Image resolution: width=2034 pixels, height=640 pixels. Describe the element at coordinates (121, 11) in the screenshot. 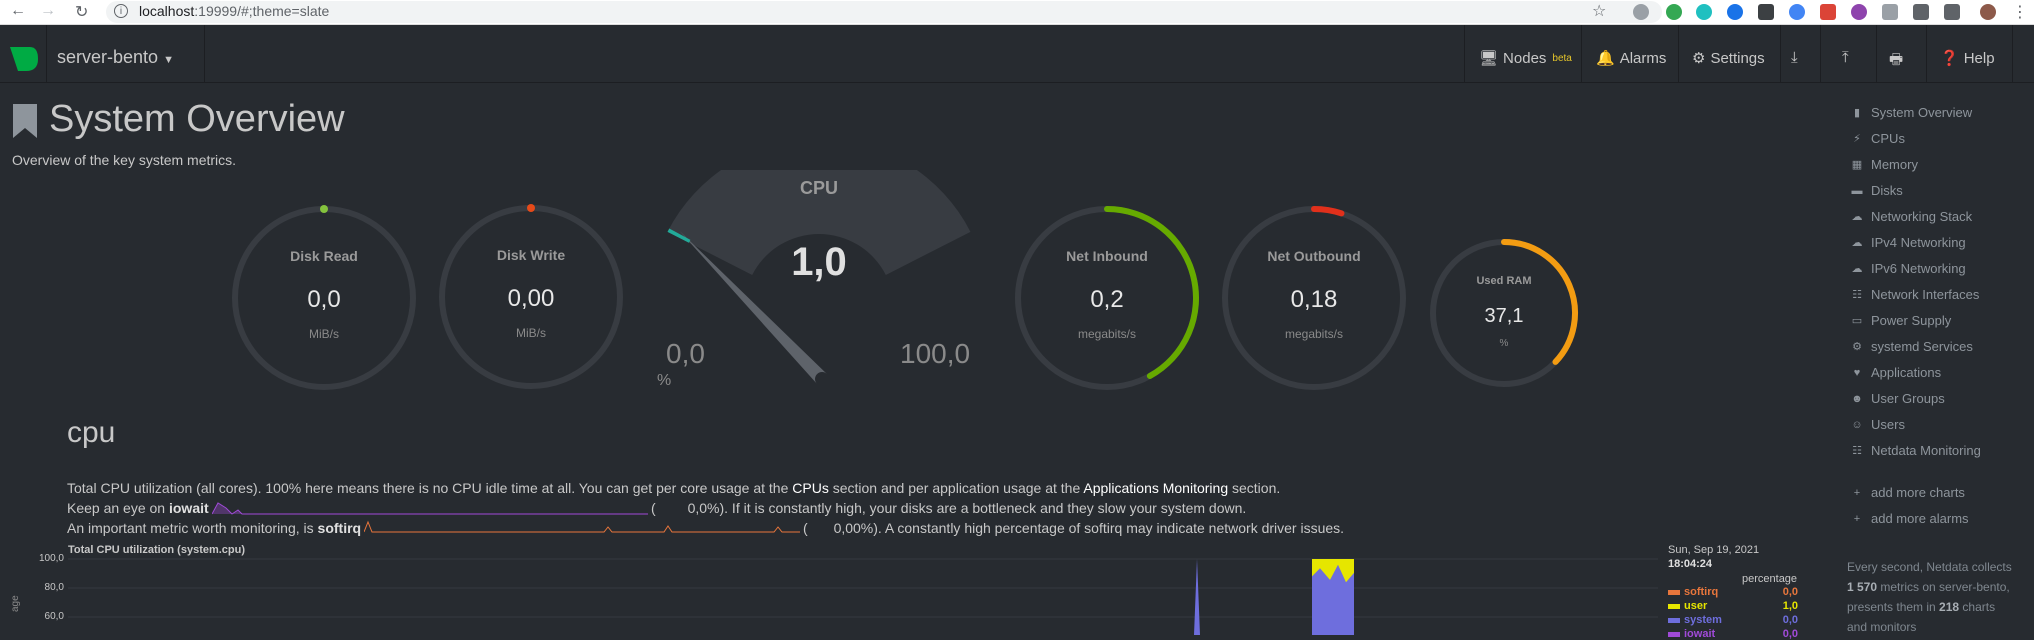

I see `info-icon: i` at that location.